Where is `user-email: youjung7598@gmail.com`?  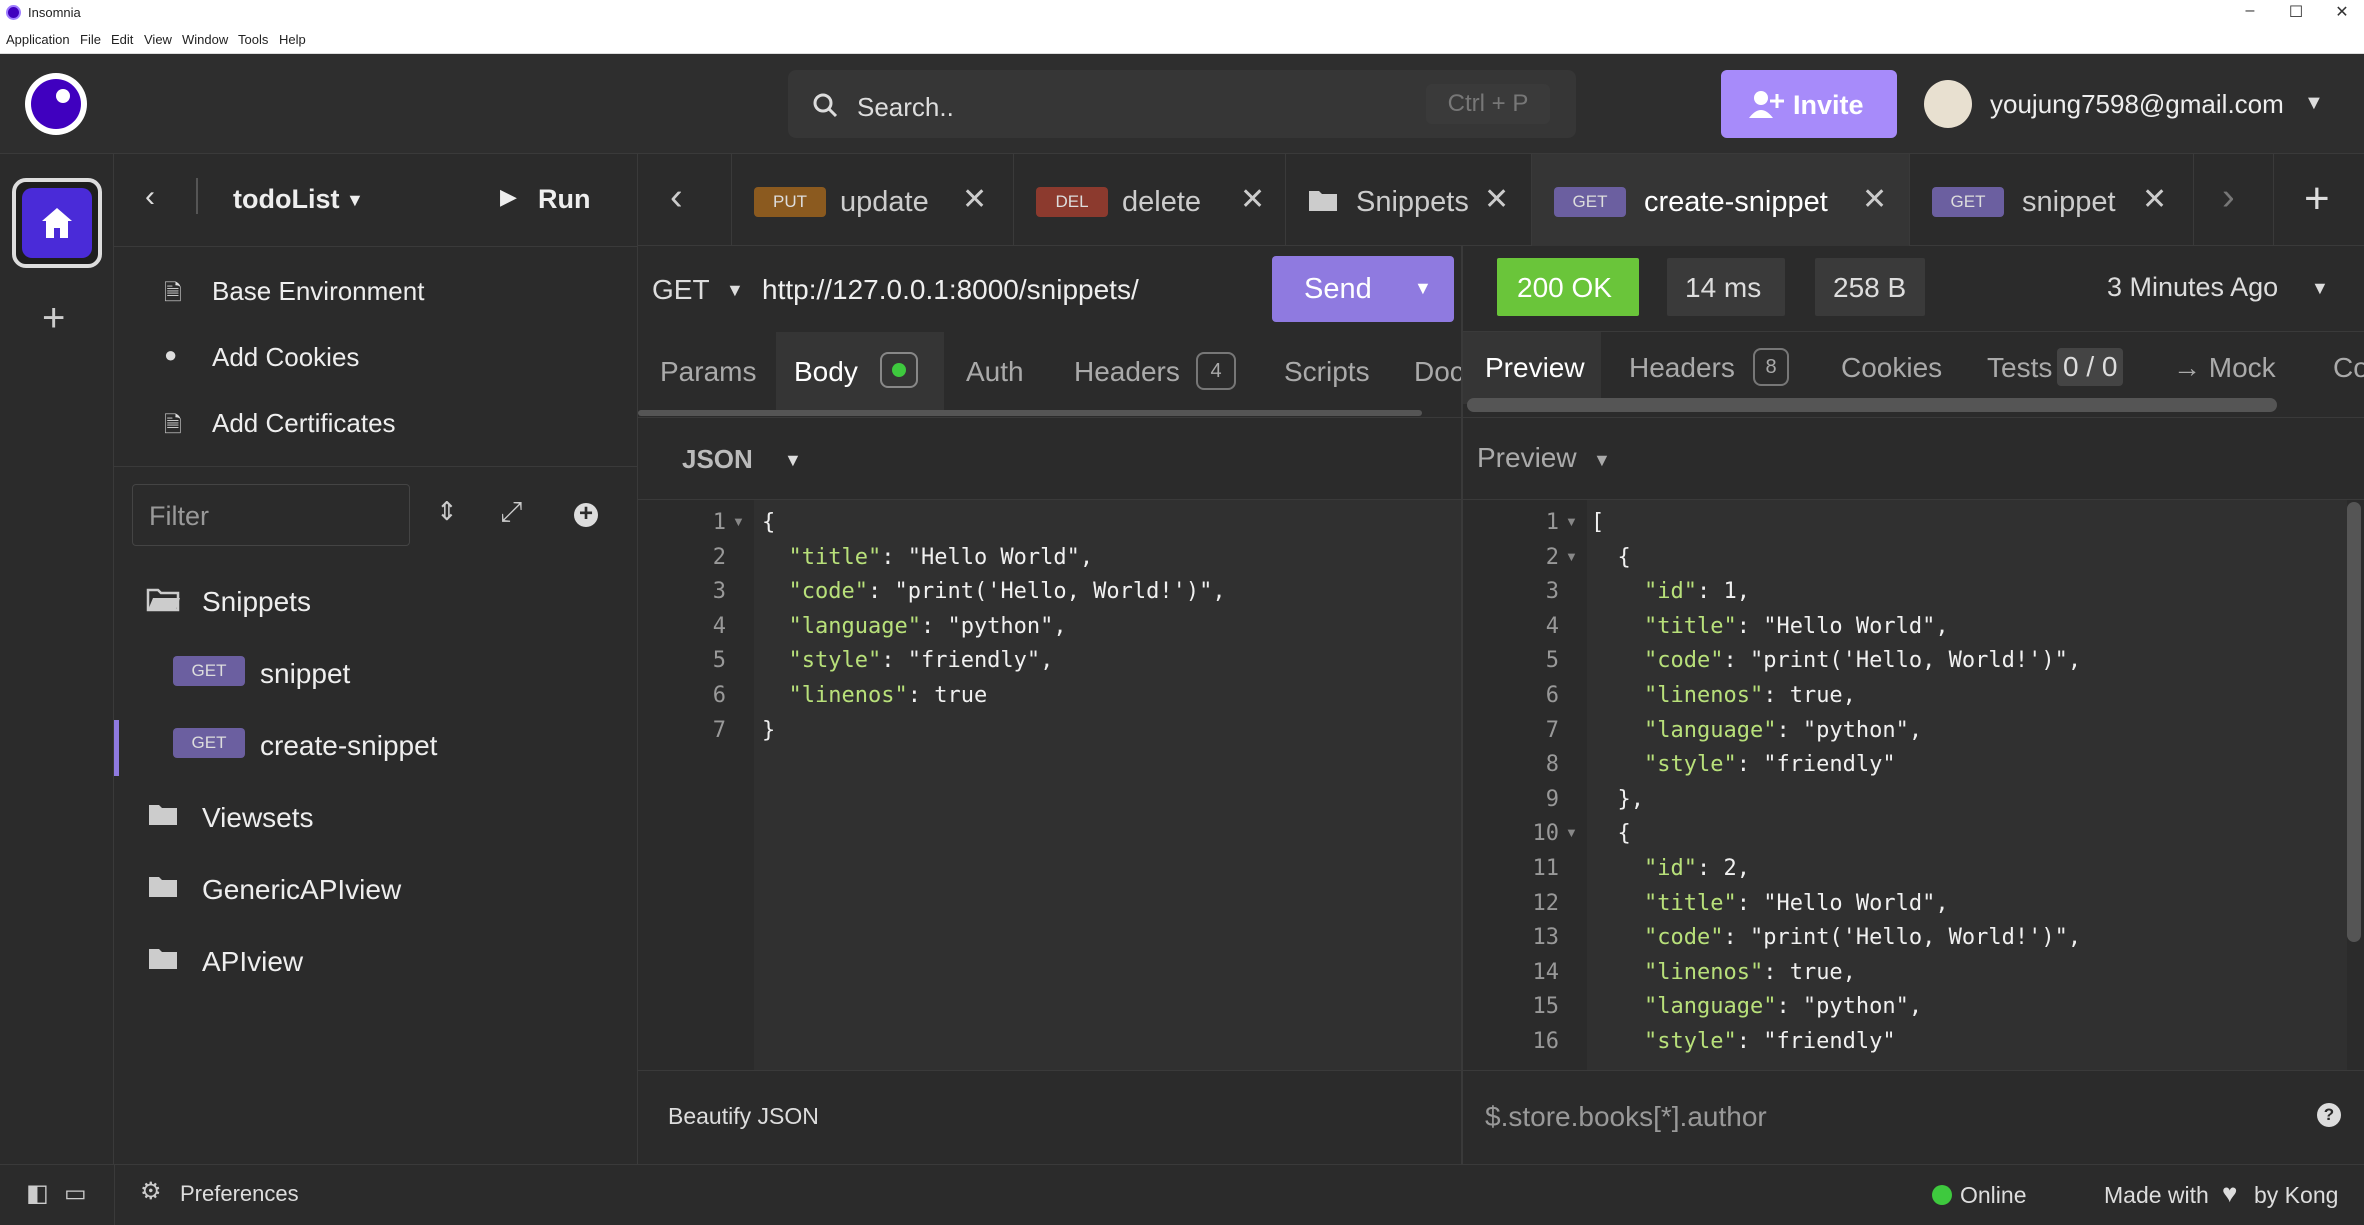
user-email: youjung7598@gmail.com is located at coordinates (2137, 104).